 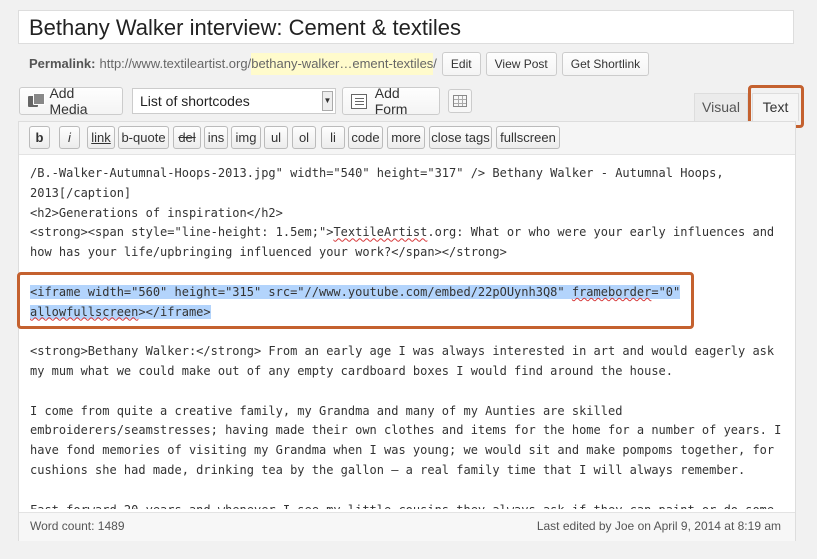 I want to click on quicktag-code-button: code, so click(x=365, y=137).